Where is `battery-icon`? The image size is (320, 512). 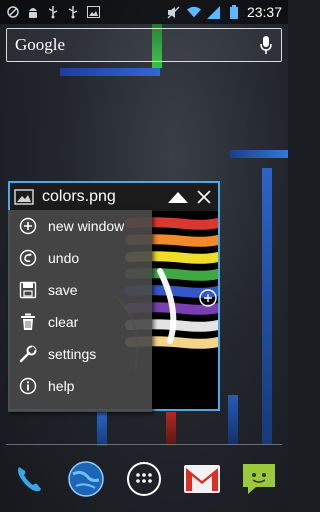
battery-icon is located at coordinates (234, 12).